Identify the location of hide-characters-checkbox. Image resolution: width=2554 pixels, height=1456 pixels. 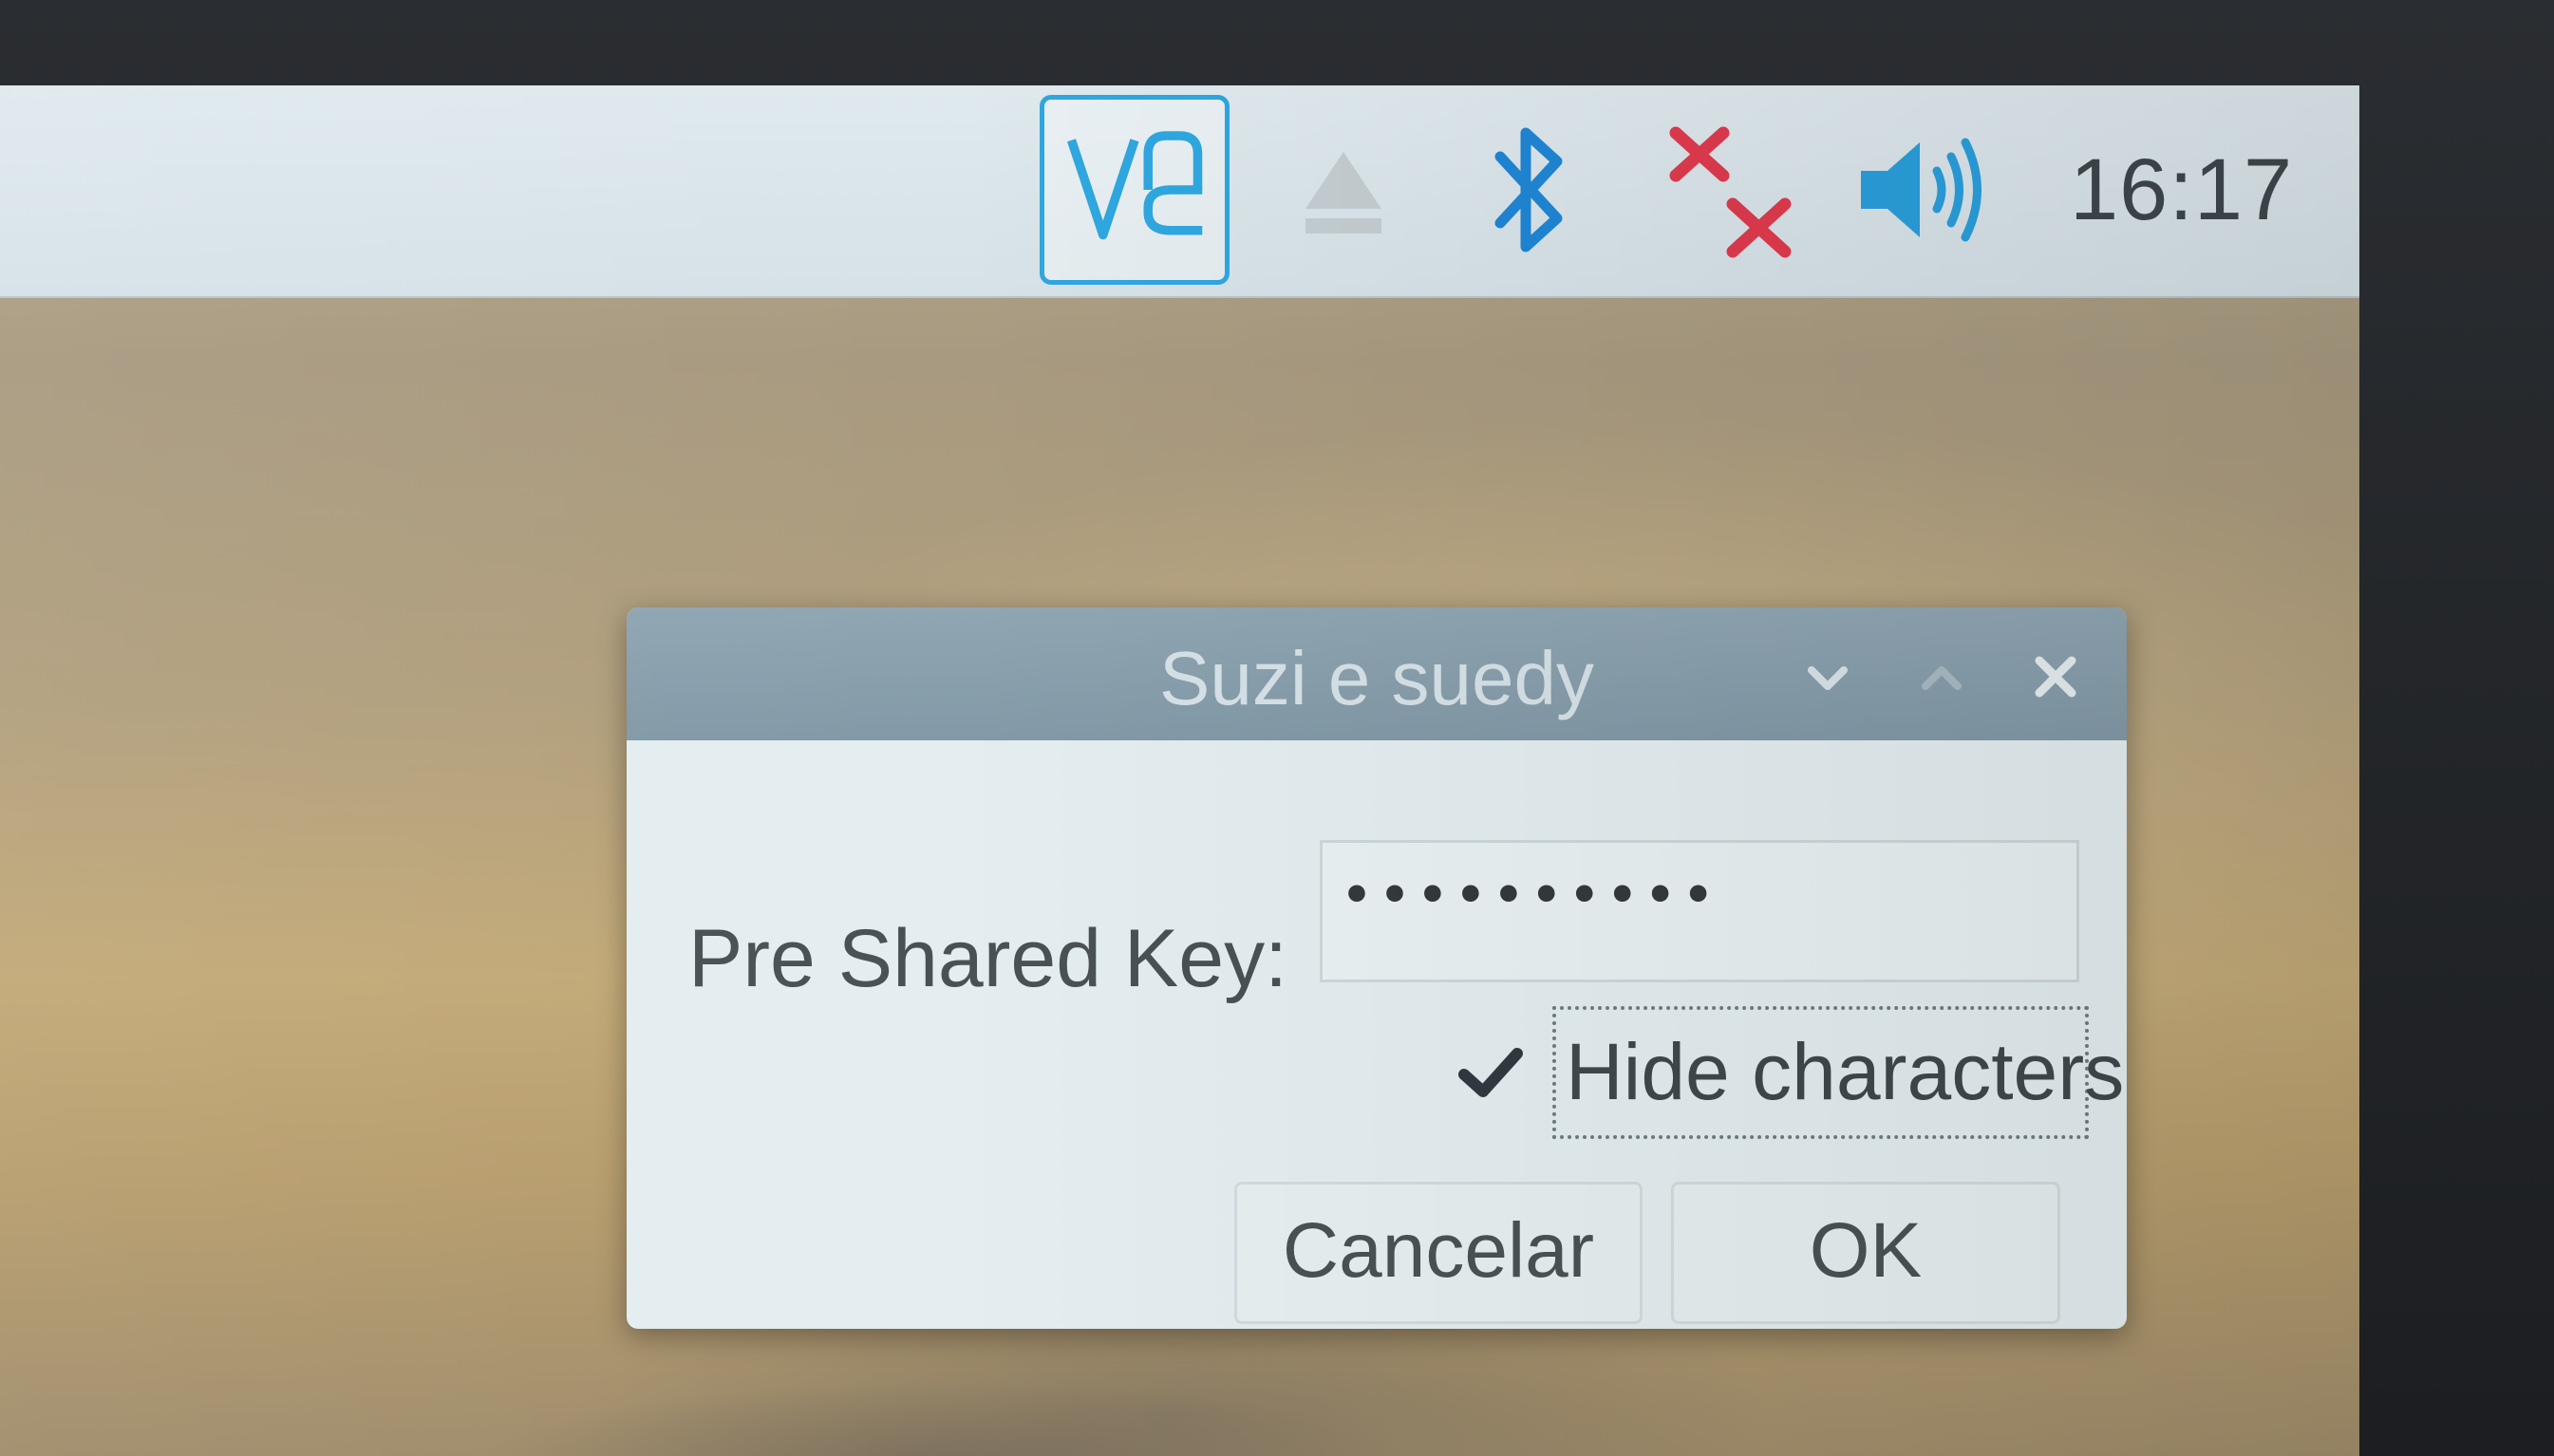
(1491, 1073).